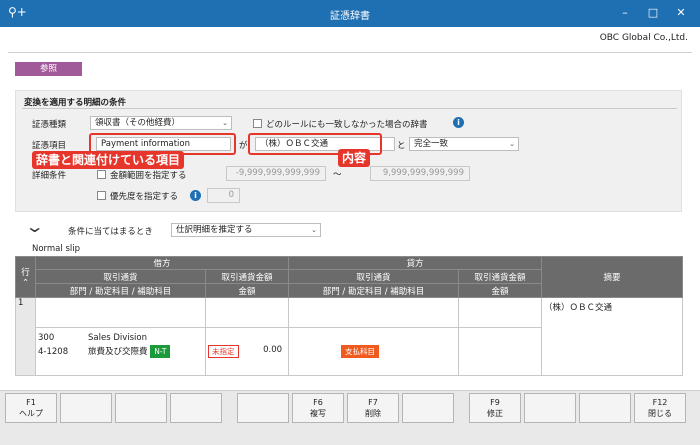  I want to click on credit-amount-cell, so click(500, 351).